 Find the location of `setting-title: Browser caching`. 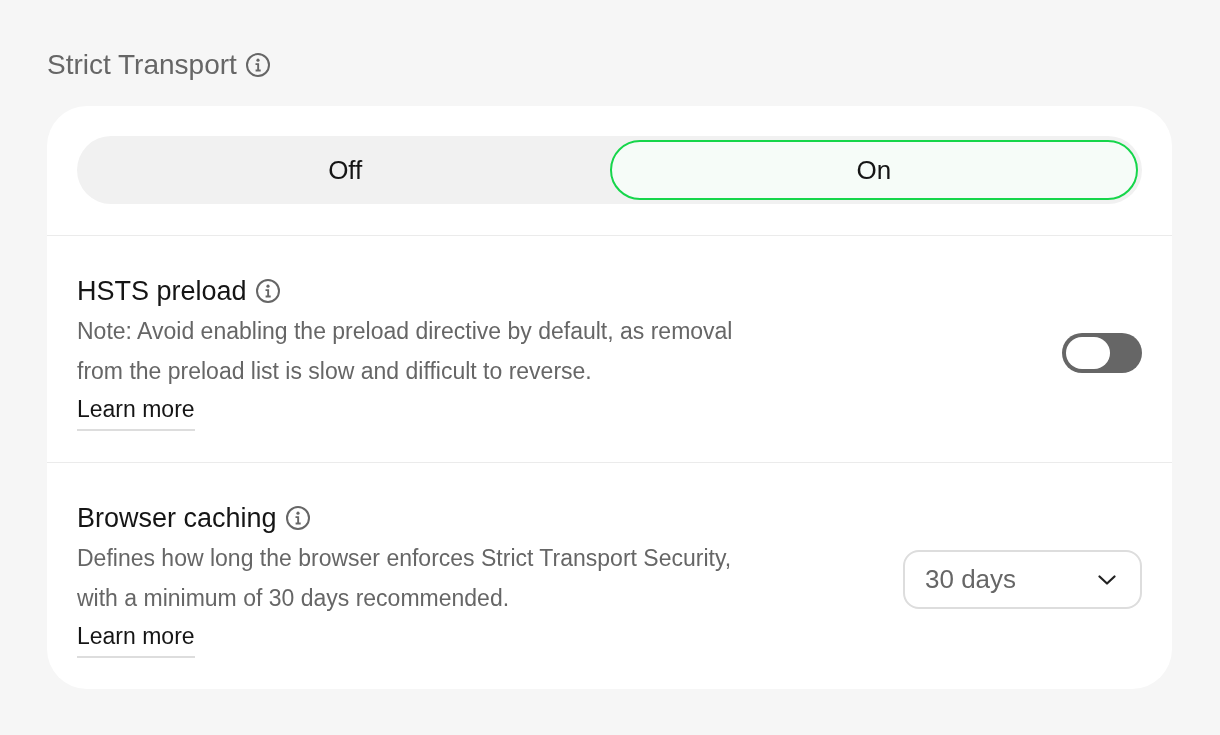

setting-title: Browser caching is located at coordinates (177, 518).